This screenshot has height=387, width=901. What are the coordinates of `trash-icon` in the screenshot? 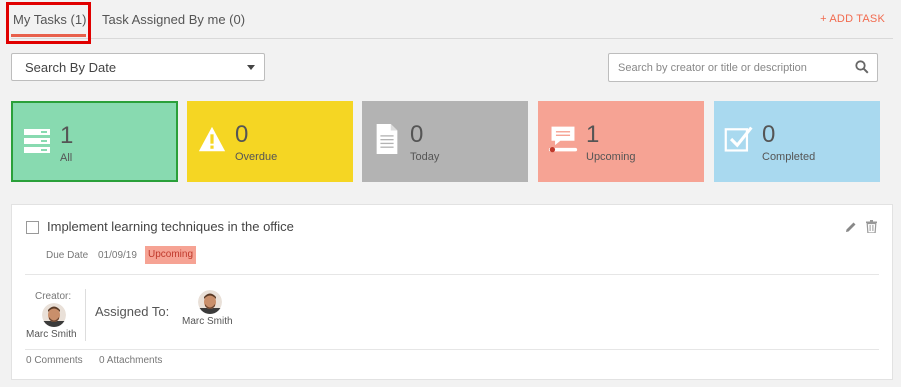 It's located at (871, 226).